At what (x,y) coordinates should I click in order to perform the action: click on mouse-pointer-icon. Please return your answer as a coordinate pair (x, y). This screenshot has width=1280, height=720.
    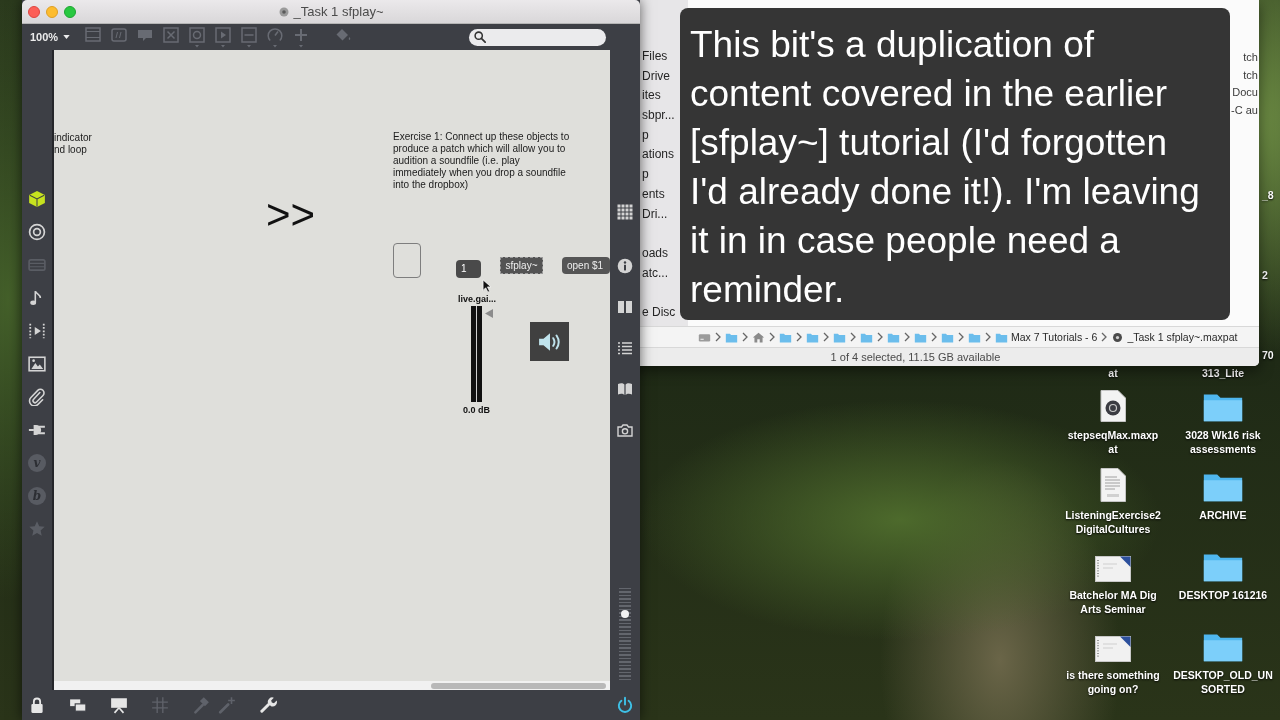
    Looking at the image, I should click on (487, 286).